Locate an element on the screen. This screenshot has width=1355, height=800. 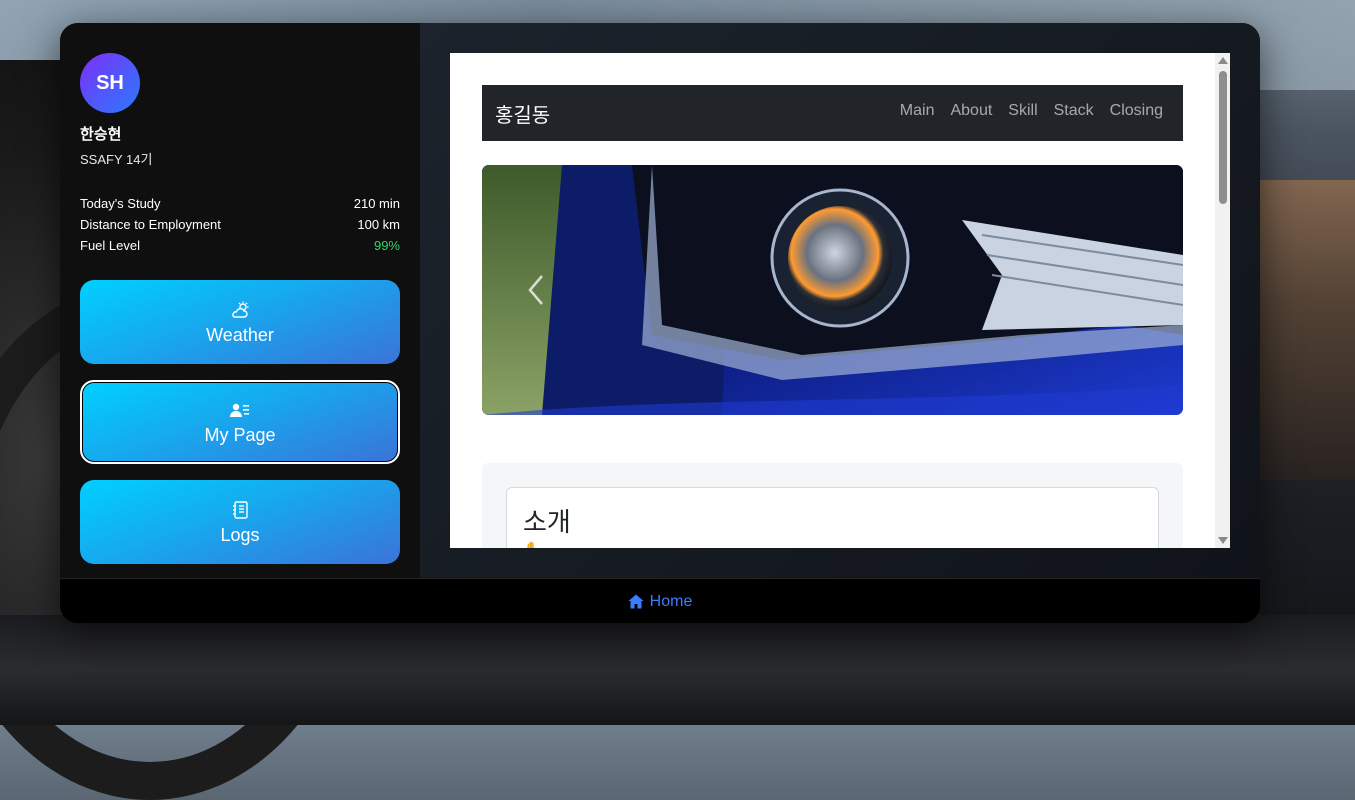
stat-label: Today's Study is located at coordinates (120, 203).